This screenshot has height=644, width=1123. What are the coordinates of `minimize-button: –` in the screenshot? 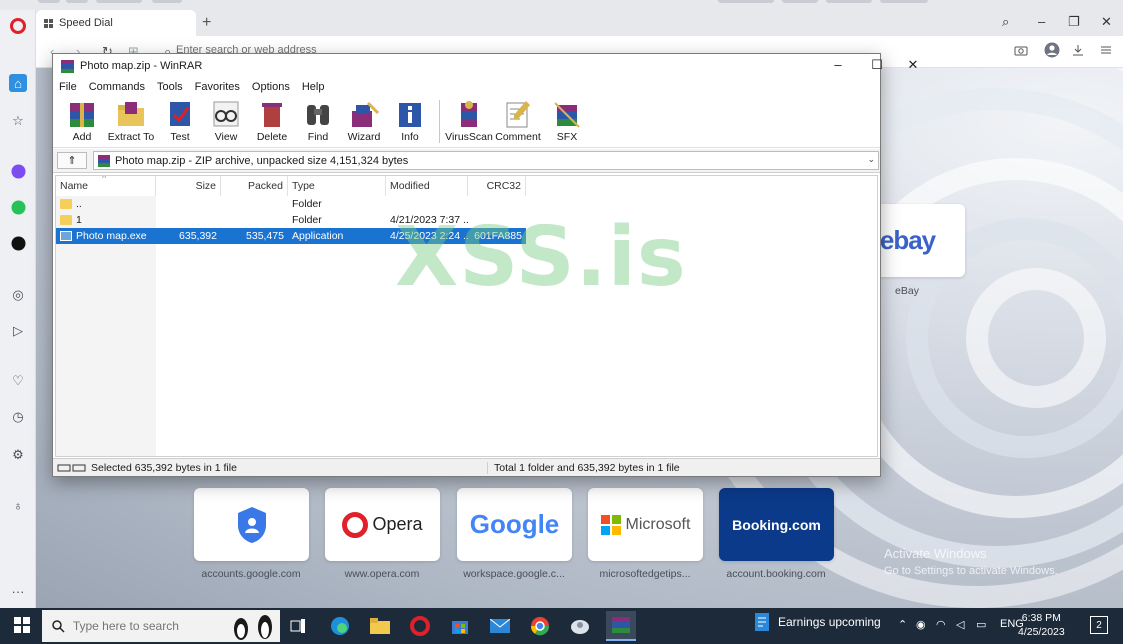 It's located at (1041, 21).